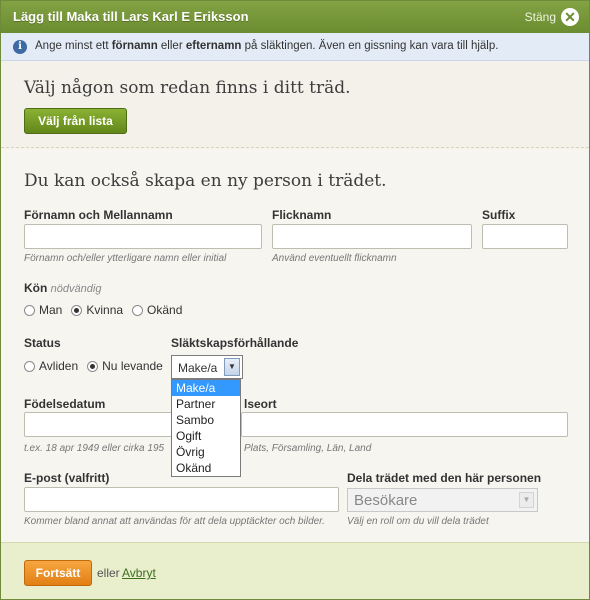 The image size is (590, 600). I want to click on status-option-deceased: Avliden, so click(51, 366).